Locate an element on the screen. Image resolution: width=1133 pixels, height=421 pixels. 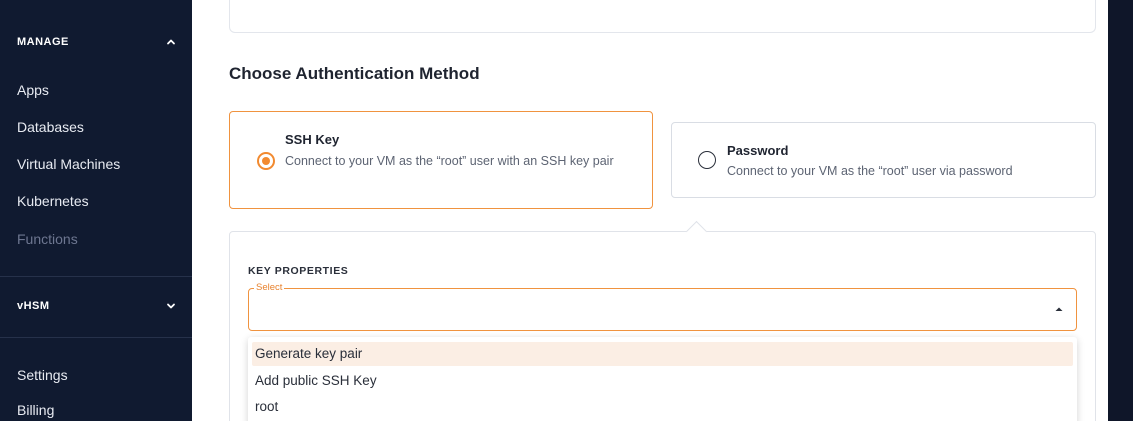
key-properties-label: KEY PROPERTIES is located at coordinates (298, 271).